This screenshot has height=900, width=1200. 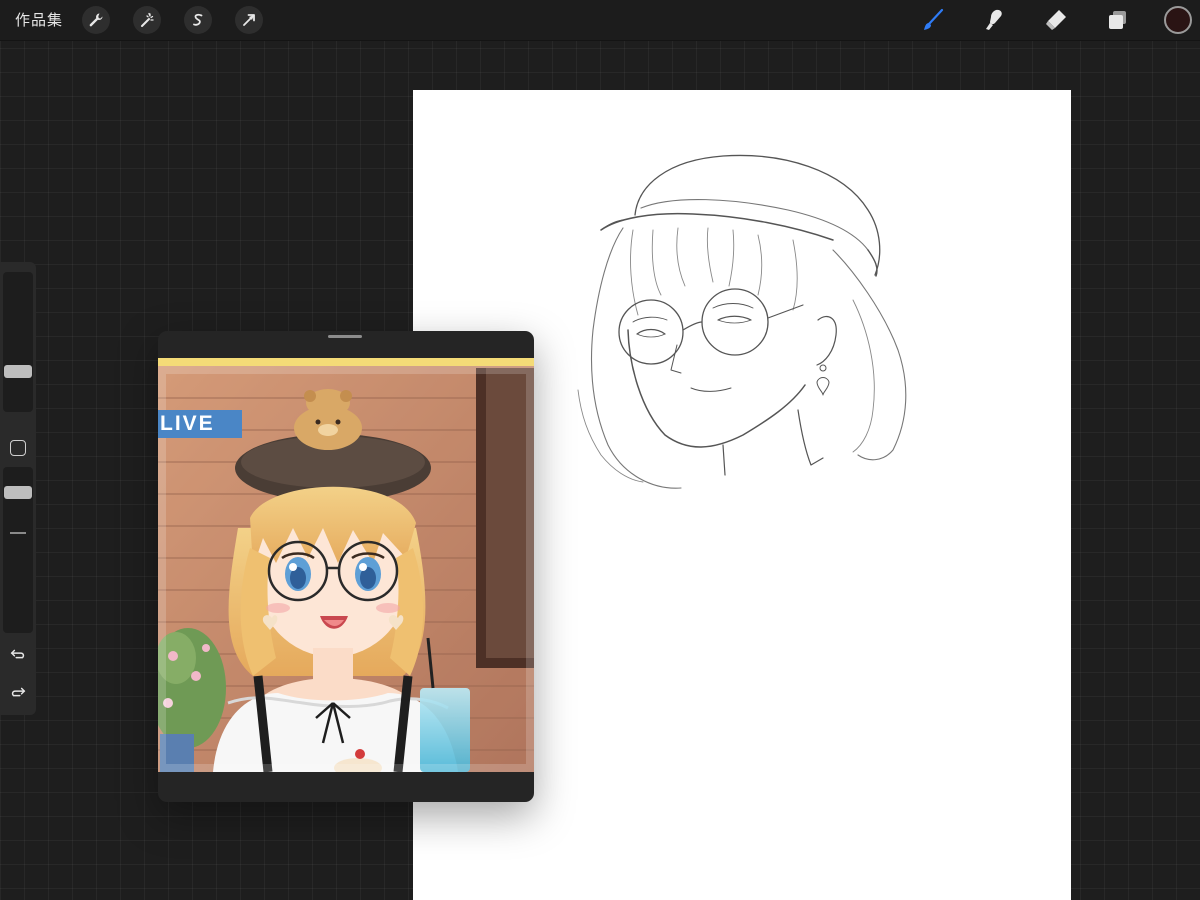 I want to click on brush-icon, so click(x=933, y=20).